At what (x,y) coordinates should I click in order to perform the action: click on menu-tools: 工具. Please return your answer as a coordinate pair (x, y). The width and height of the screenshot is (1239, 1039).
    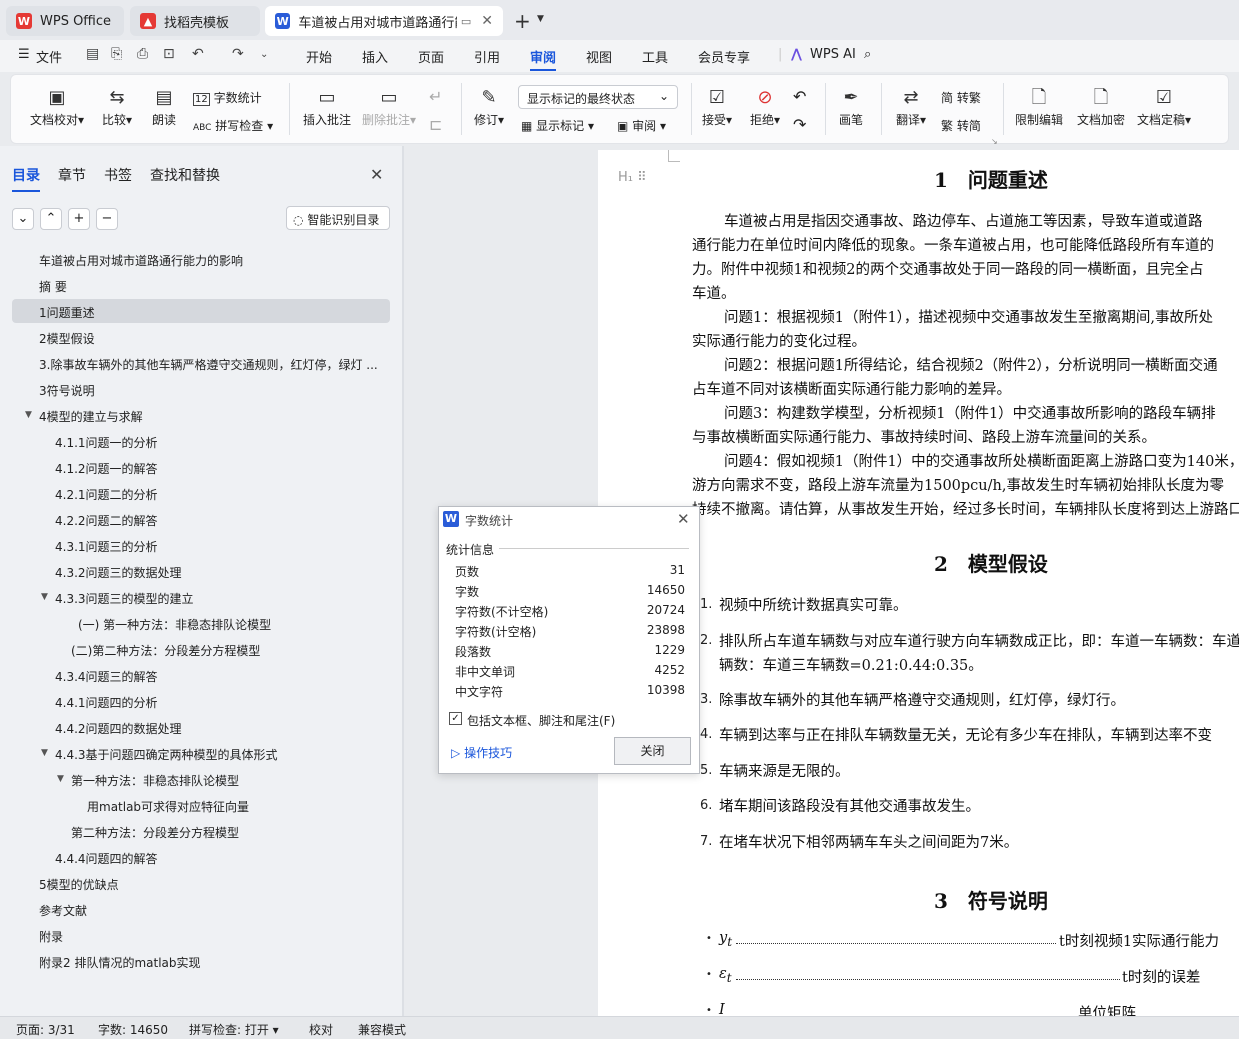
    Looking at the image, I should click on (655, 56).